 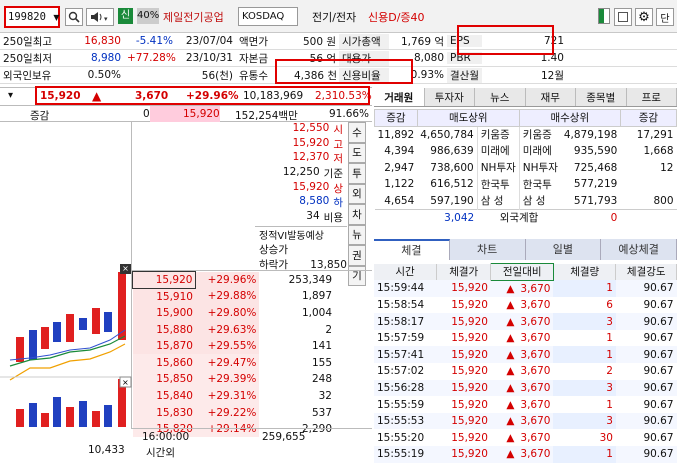 I want to click on tab-1: 투자자, so click(x=449, y=97).